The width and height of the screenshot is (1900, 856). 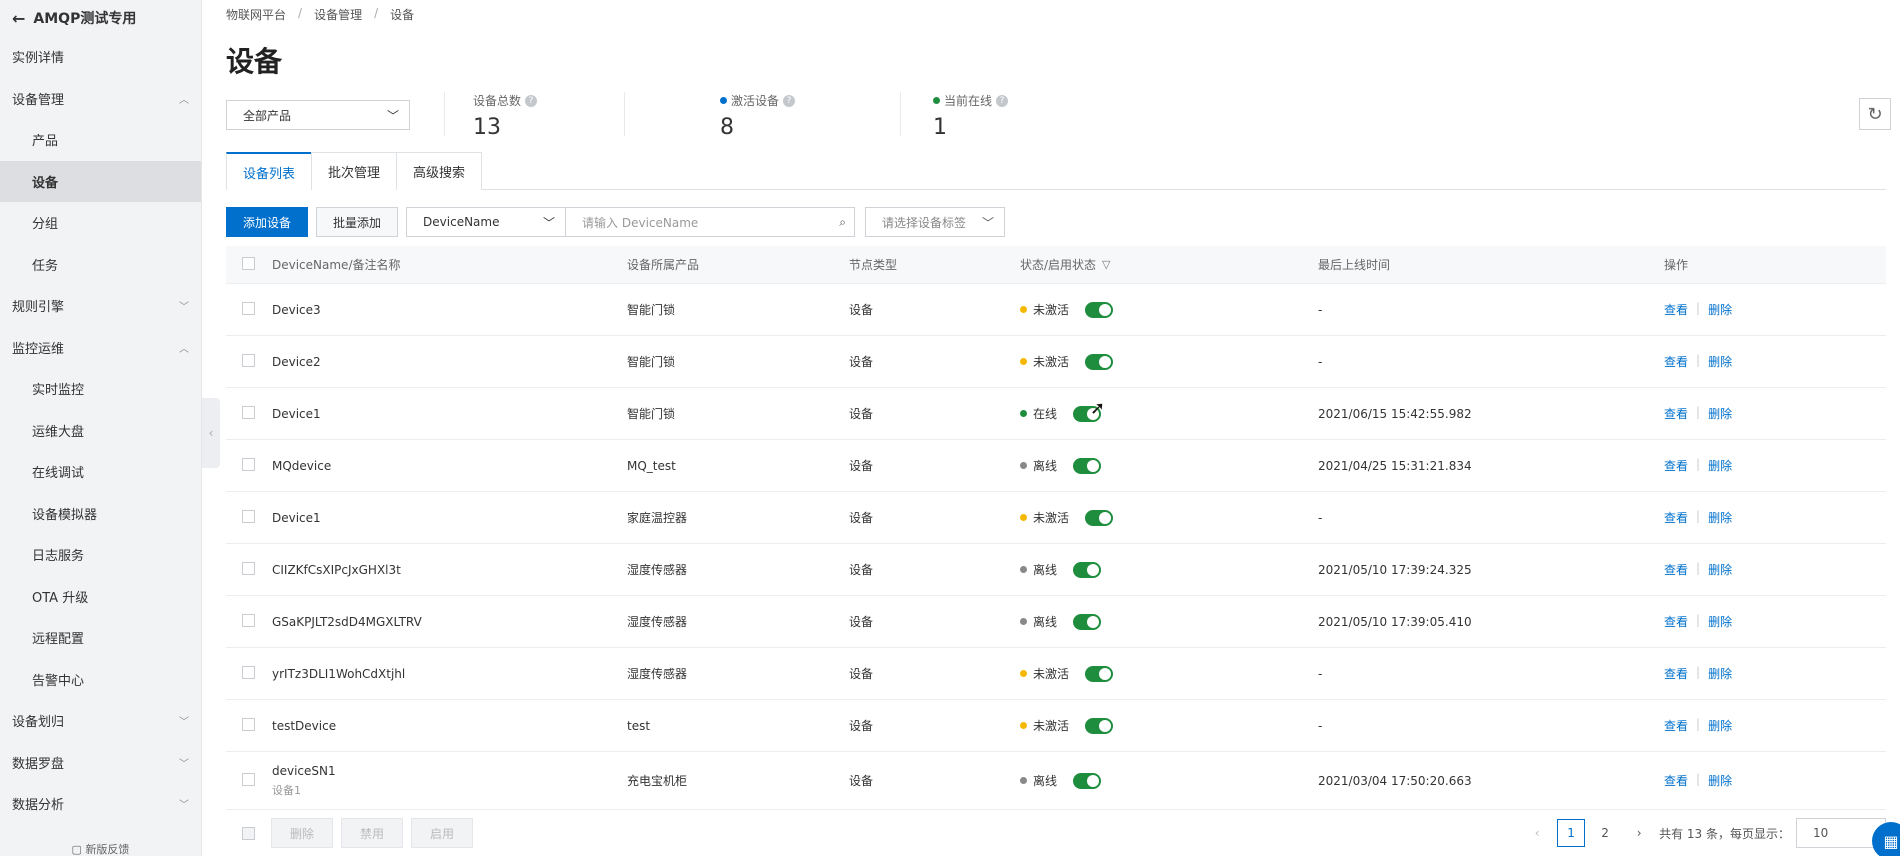 What do you see at coordinates (1537, 833) in the screenshot?
I see `prev-page-icon: ‹` at bounding box center [1537, 833].